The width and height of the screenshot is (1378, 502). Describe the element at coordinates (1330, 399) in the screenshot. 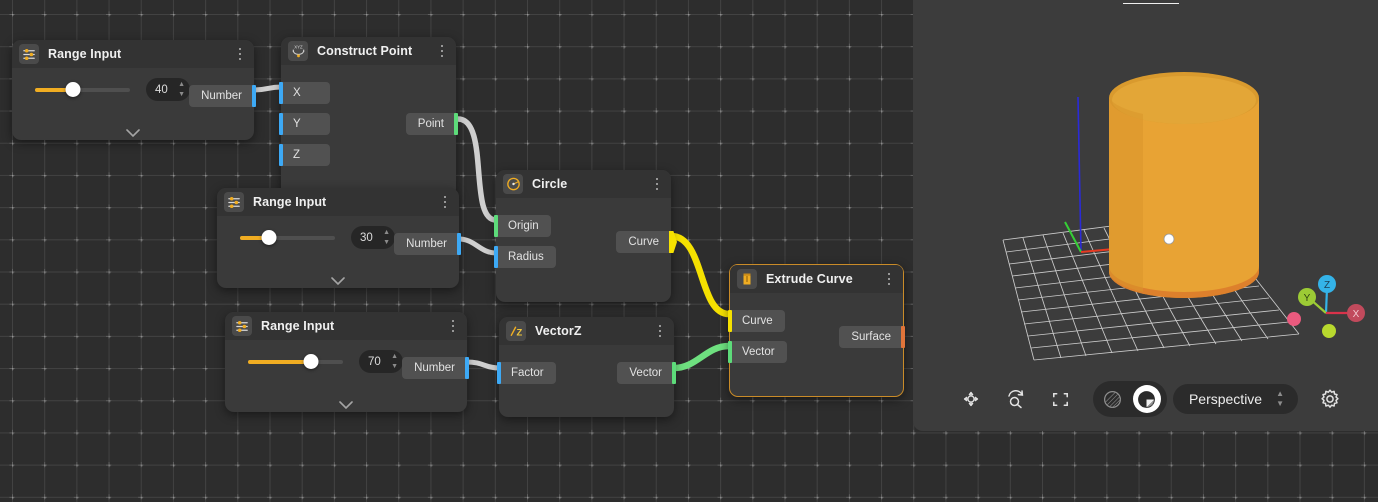

I see `viewport-settings-gear-icon` at that location.